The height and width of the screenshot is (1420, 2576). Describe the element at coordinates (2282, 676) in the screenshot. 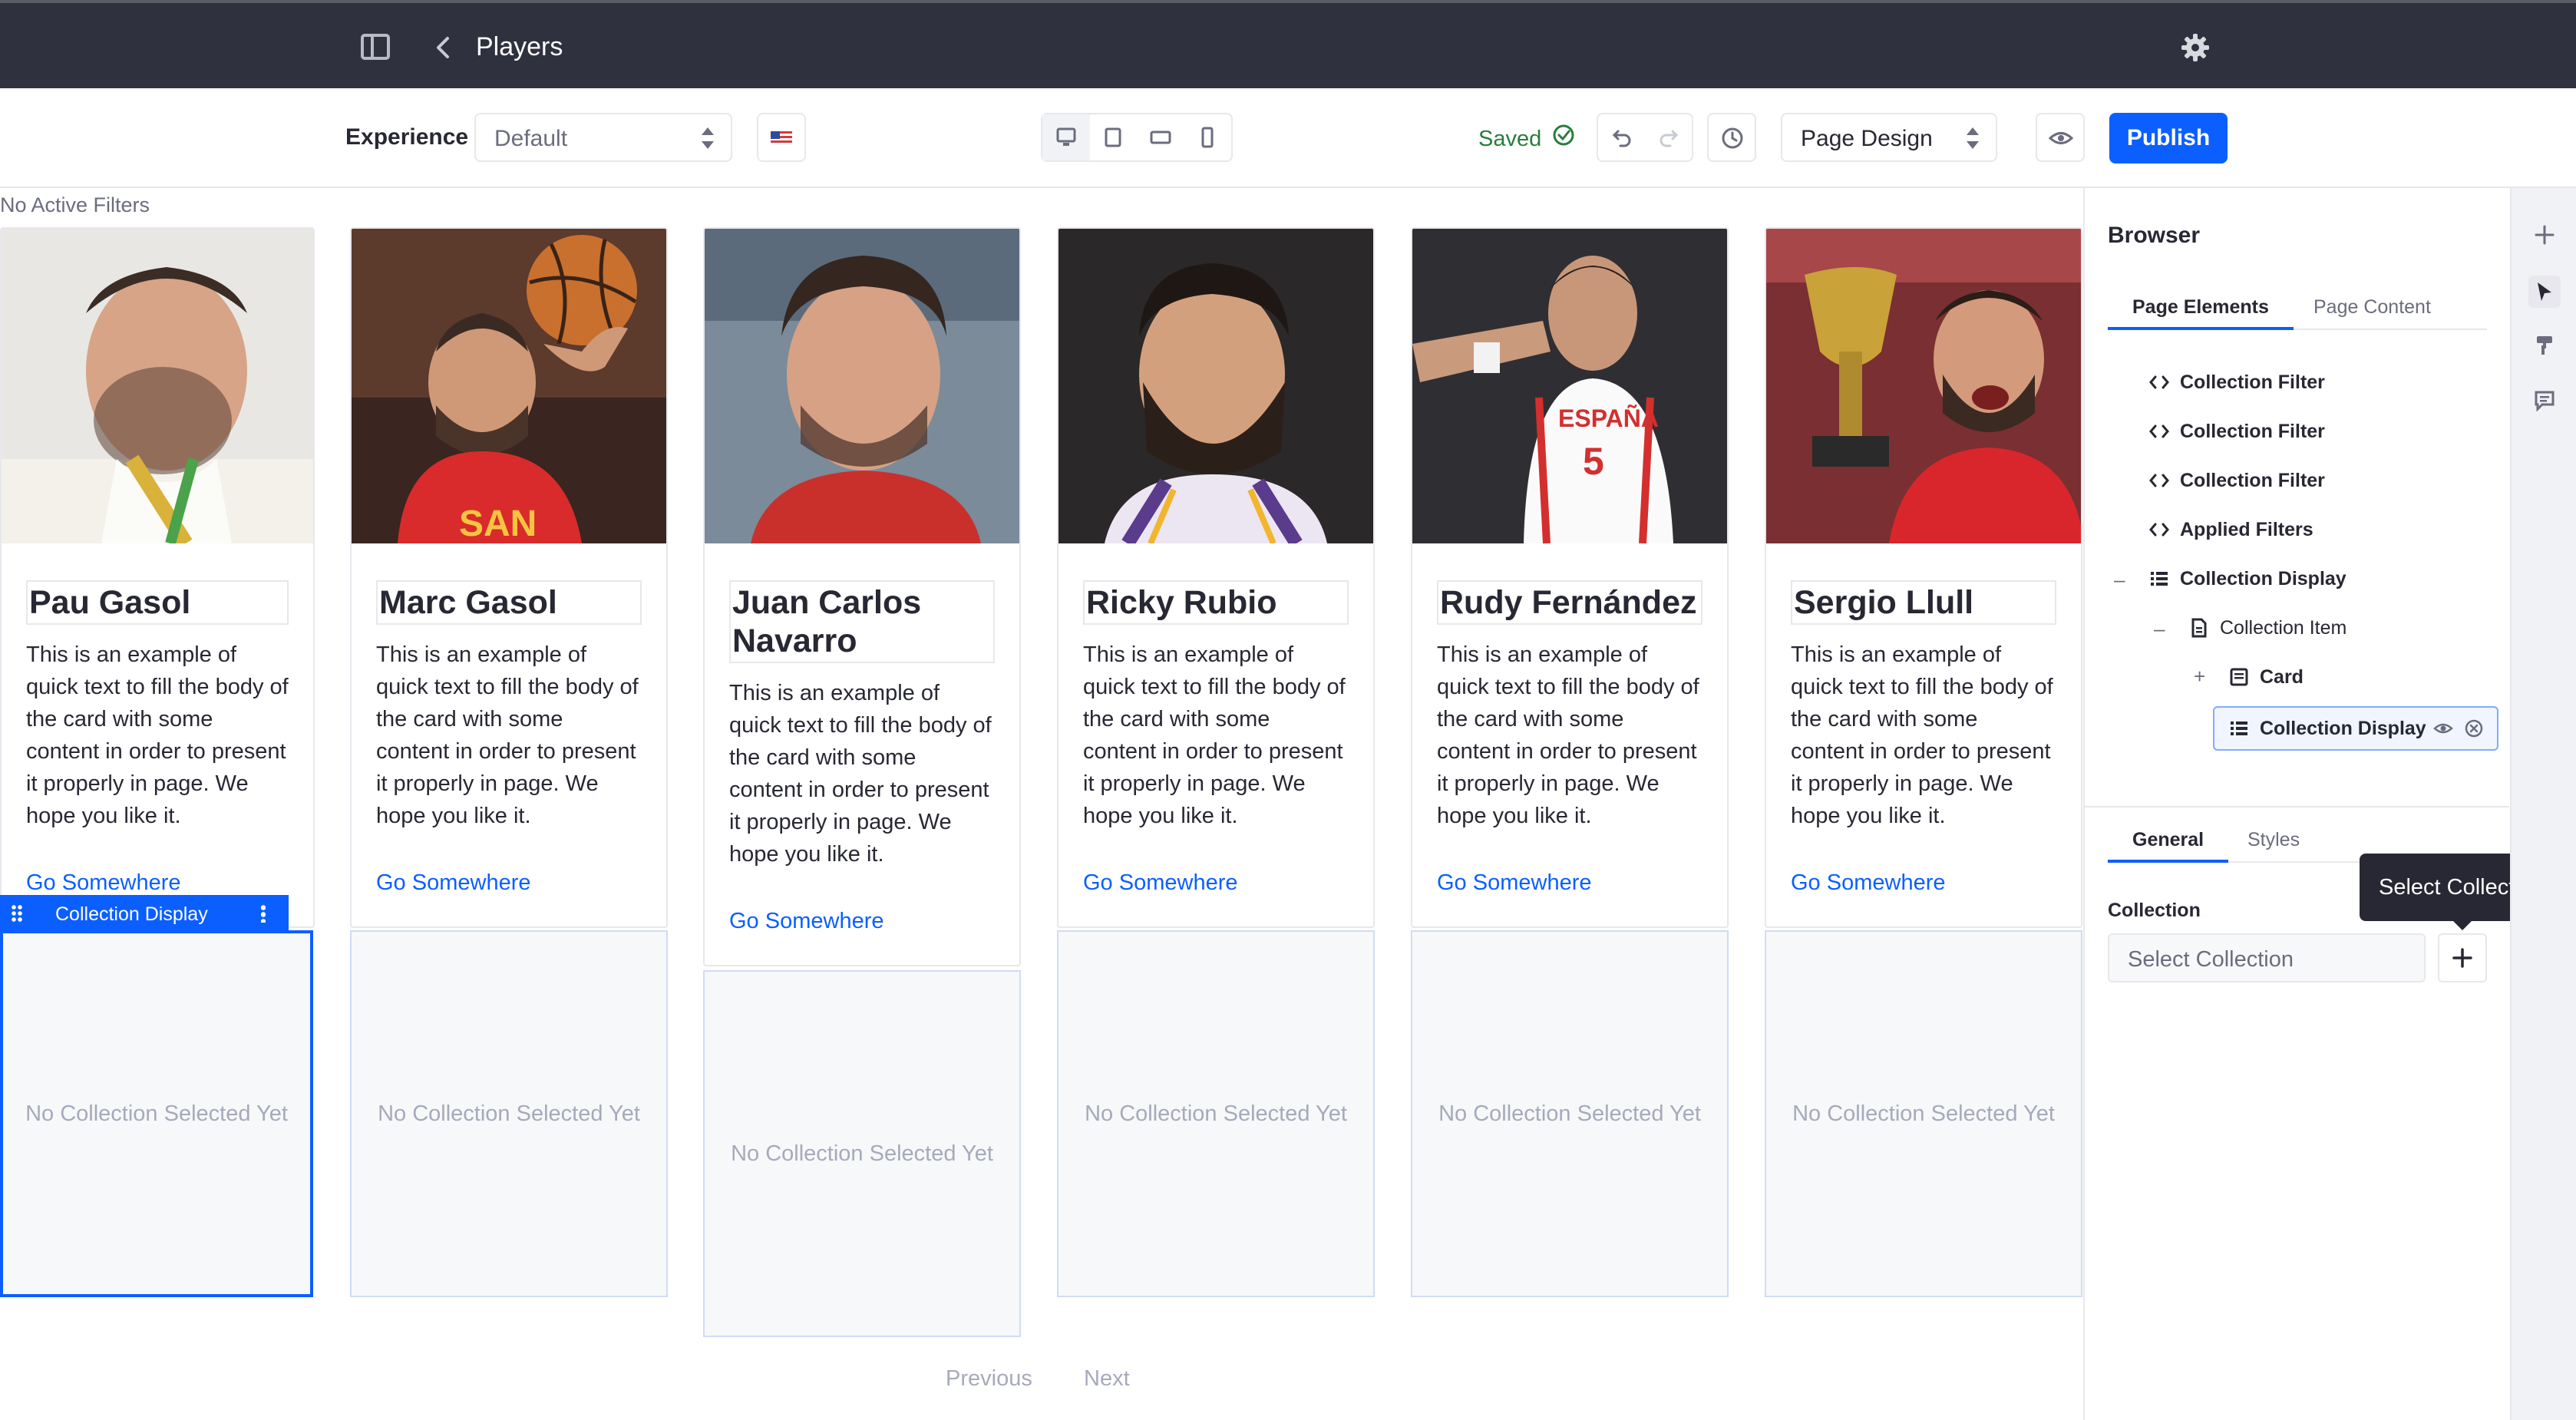

I see `tree-item-label: Card` at that location.